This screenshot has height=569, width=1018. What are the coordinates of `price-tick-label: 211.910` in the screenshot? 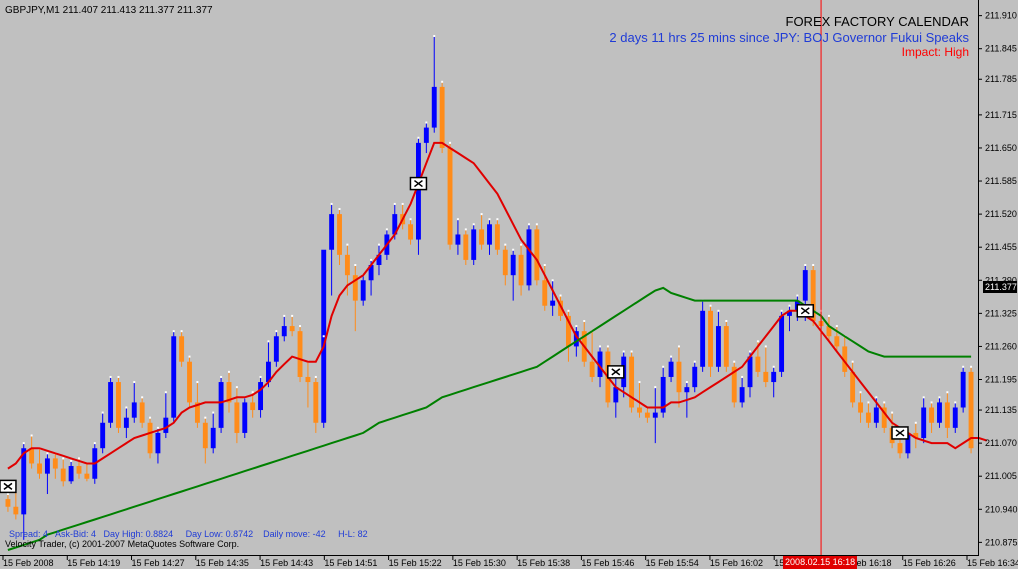 It's located at (1001, 16).